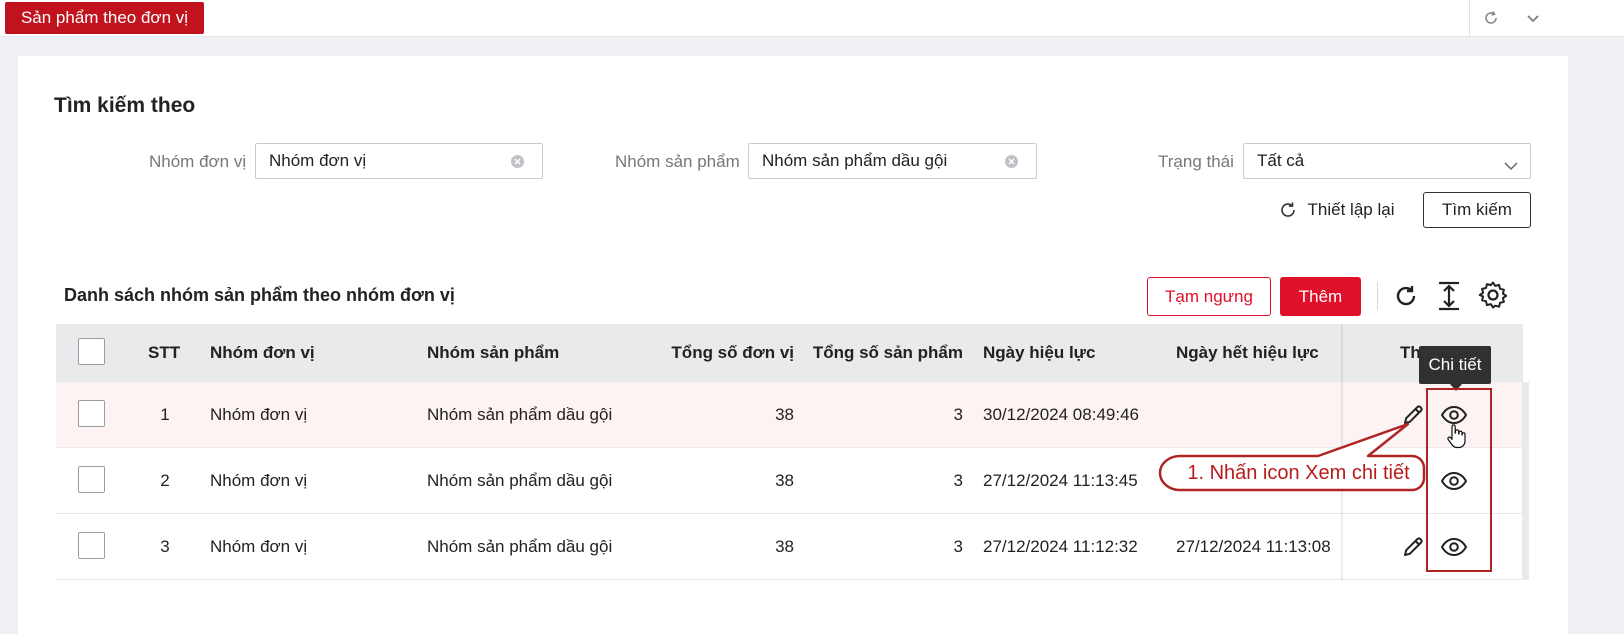 The image size is (1624, 634). What do you see at coordinates (1351, 209) in the screenshot?
I see `reset-label: Thiết lập lại` at bounding box center [1351, 209].